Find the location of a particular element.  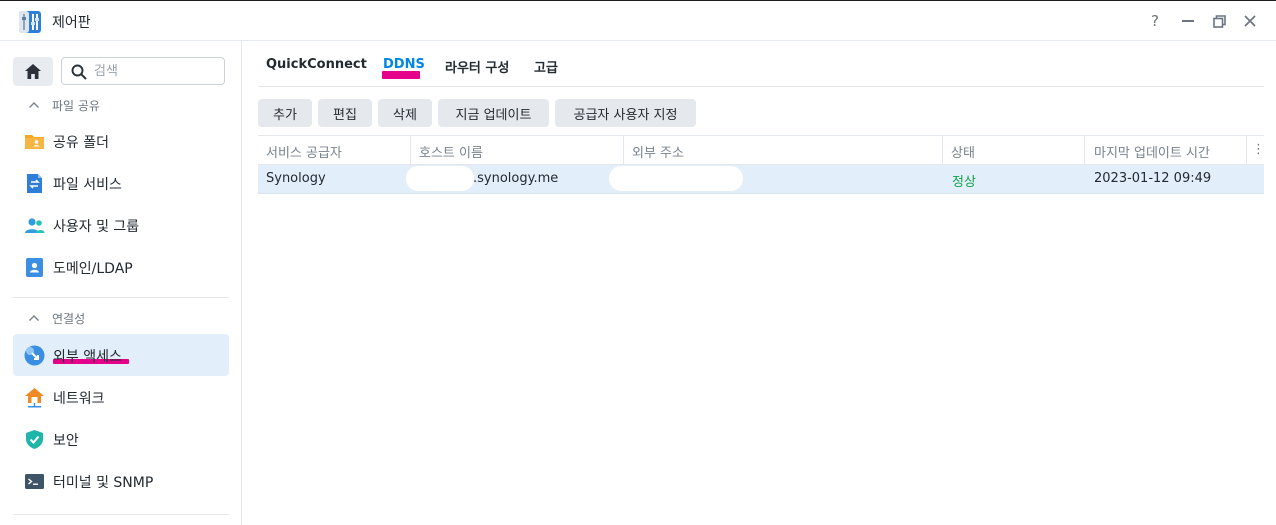

sidebar-item-terminal-snmp: 터미널 및 SNMP is located at coordinates (121, 481).